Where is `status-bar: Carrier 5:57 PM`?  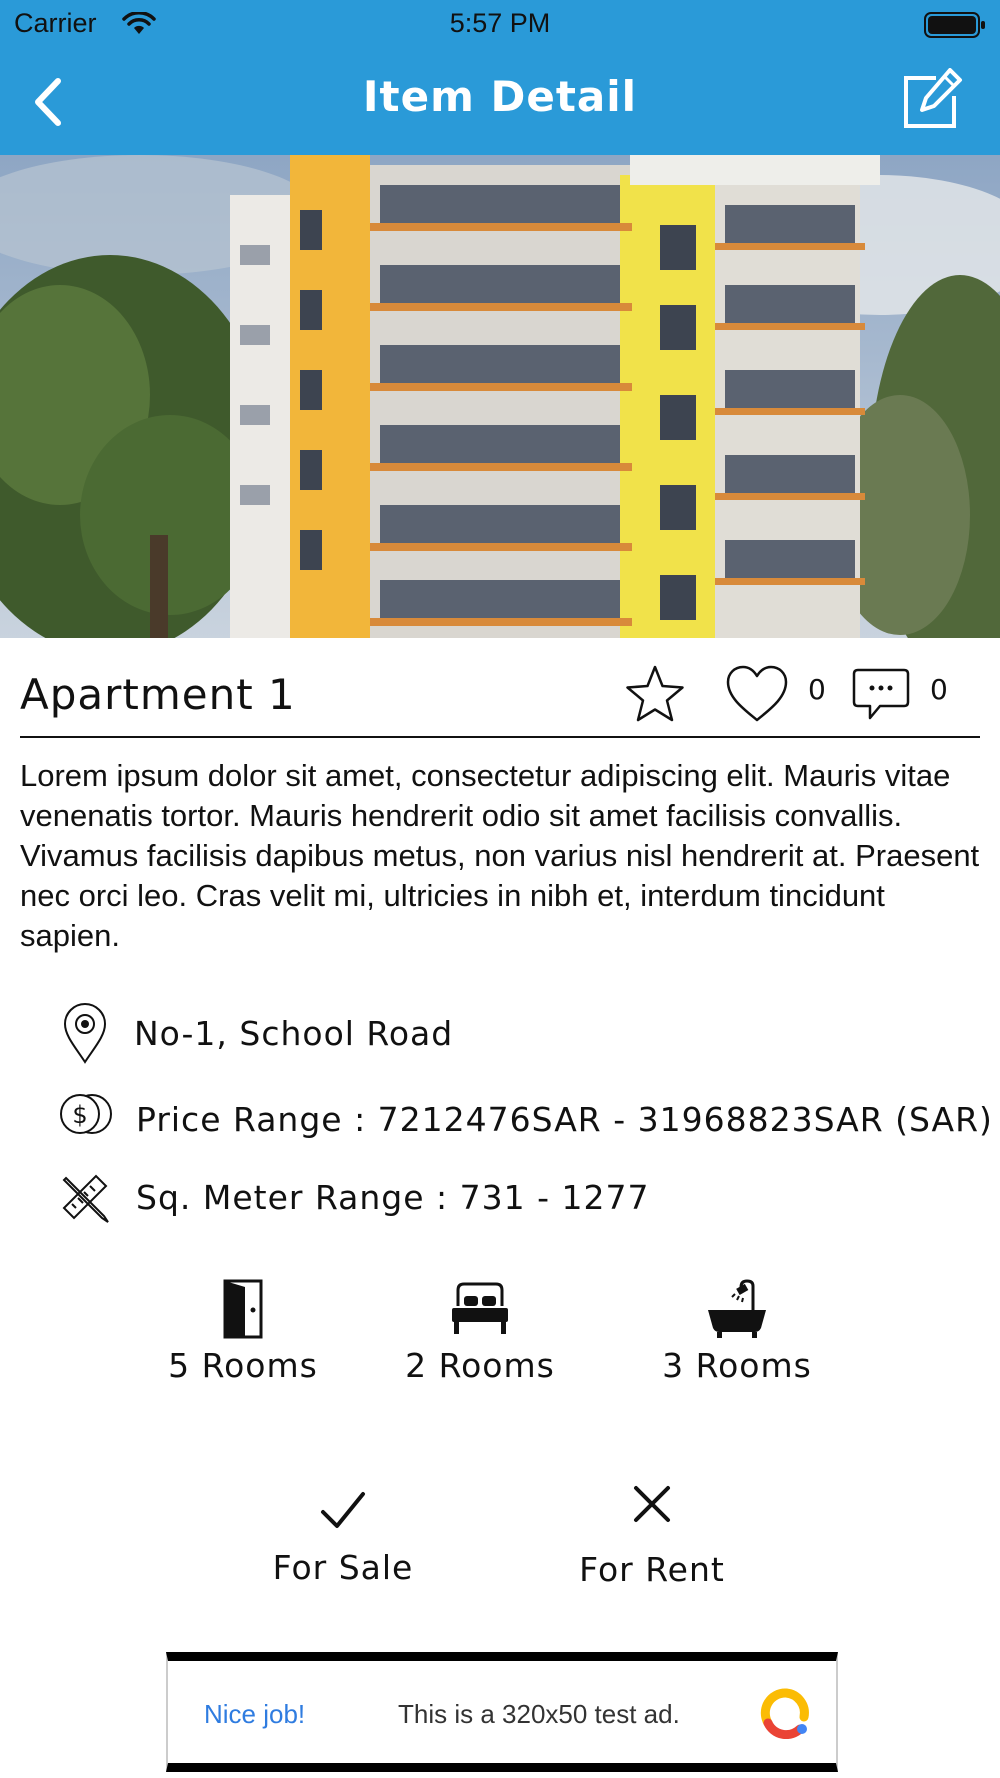
status-bar: Carrier 5:57 PM is located at coordinates (500, 25).